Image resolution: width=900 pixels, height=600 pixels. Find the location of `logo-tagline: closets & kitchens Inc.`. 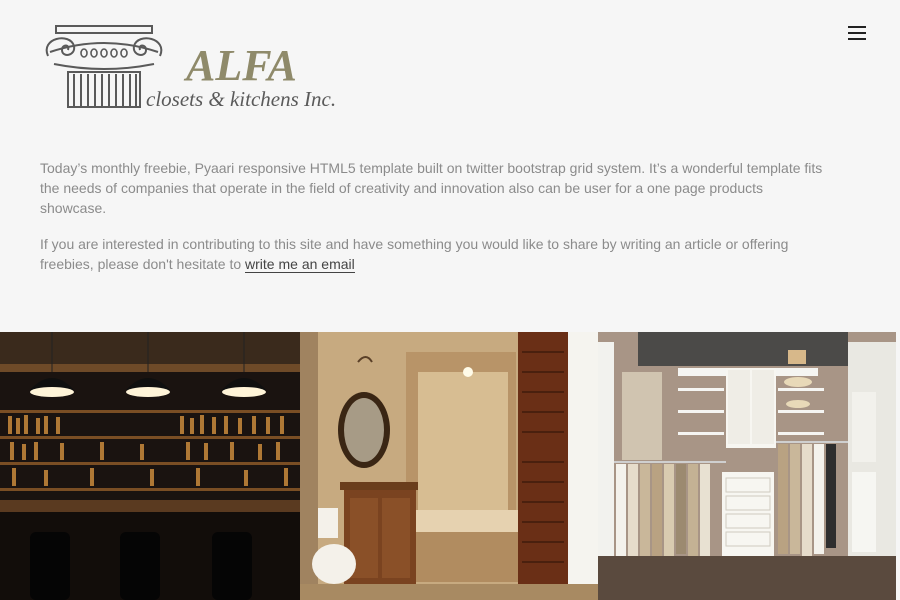

logo-tagline: closets & kitchens Inc. is located at coordinates (241, 99).